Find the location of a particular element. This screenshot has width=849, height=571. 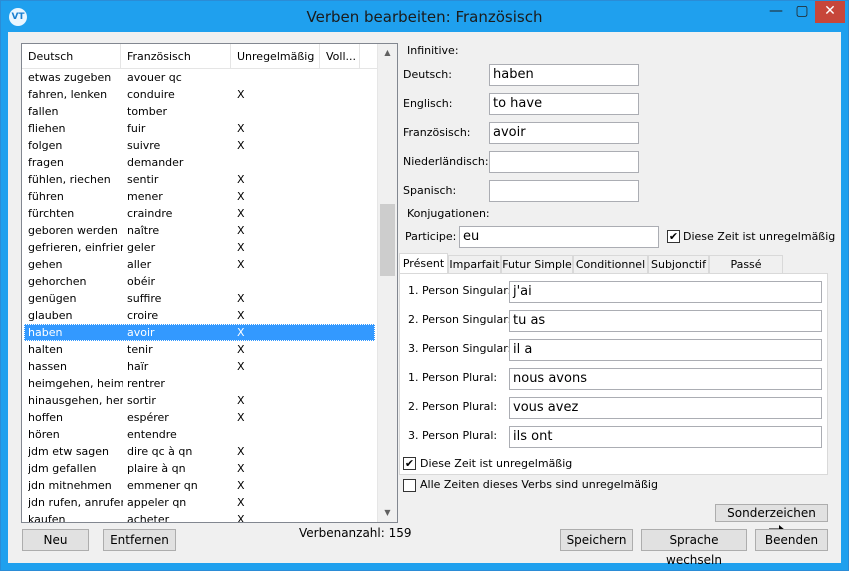

all-tenses-irregular-checkbox is located at coordinates (409, 485).